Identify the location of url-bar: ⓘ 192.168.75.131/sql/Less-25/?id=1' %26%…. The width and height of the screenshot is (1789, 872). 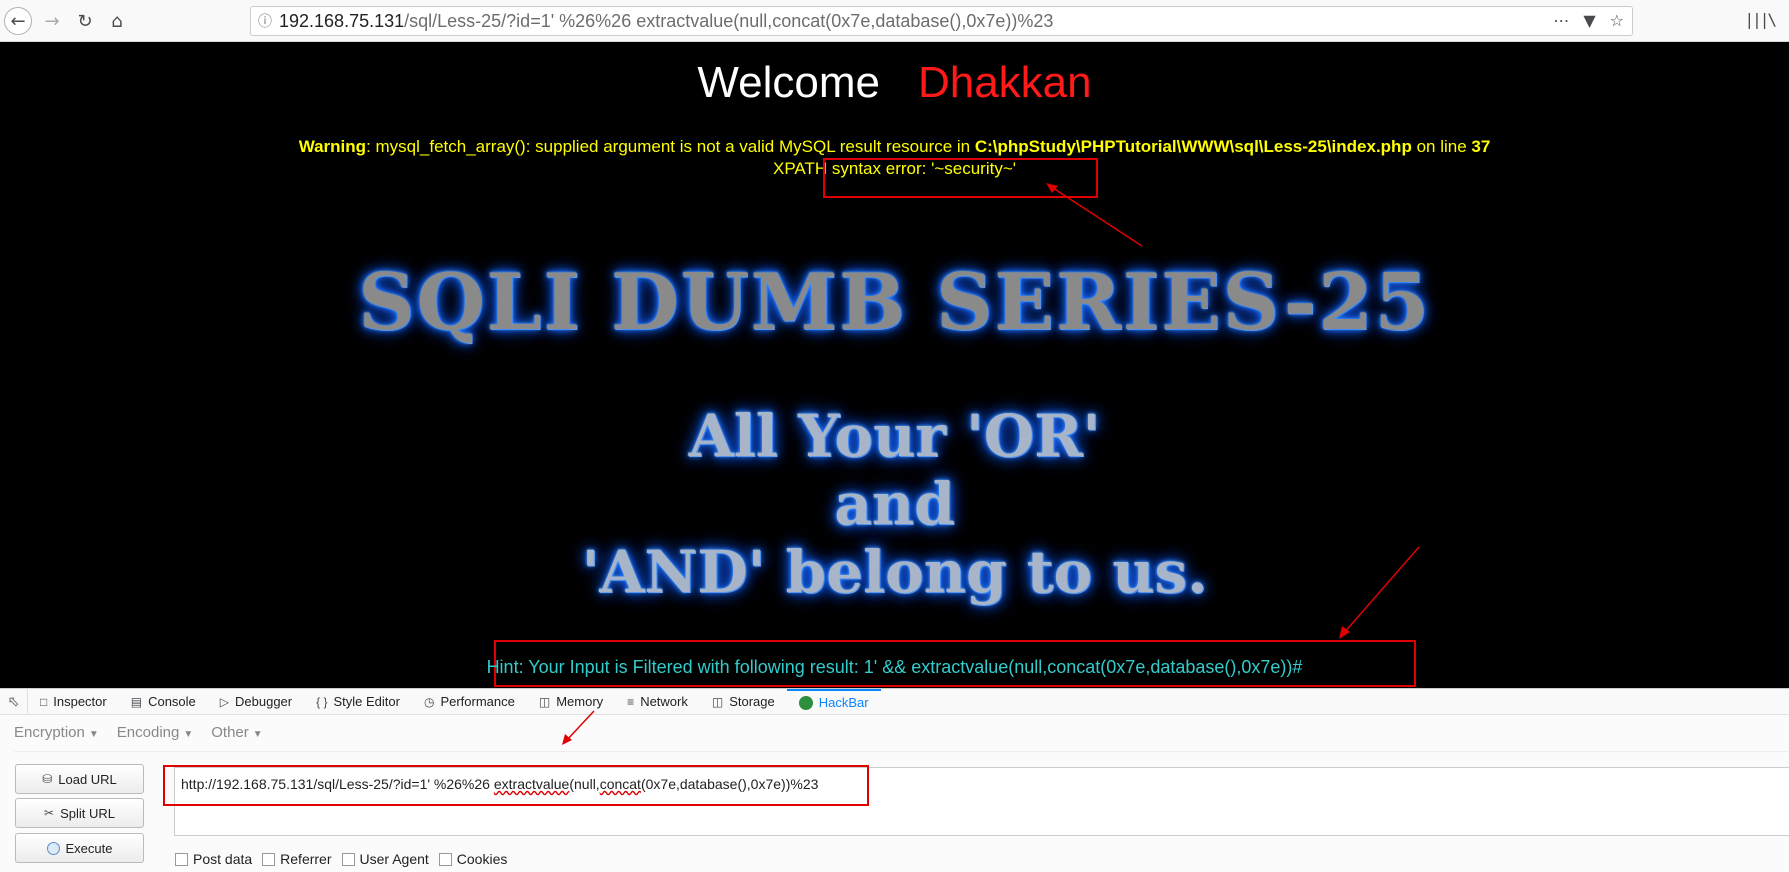
(941, 21).